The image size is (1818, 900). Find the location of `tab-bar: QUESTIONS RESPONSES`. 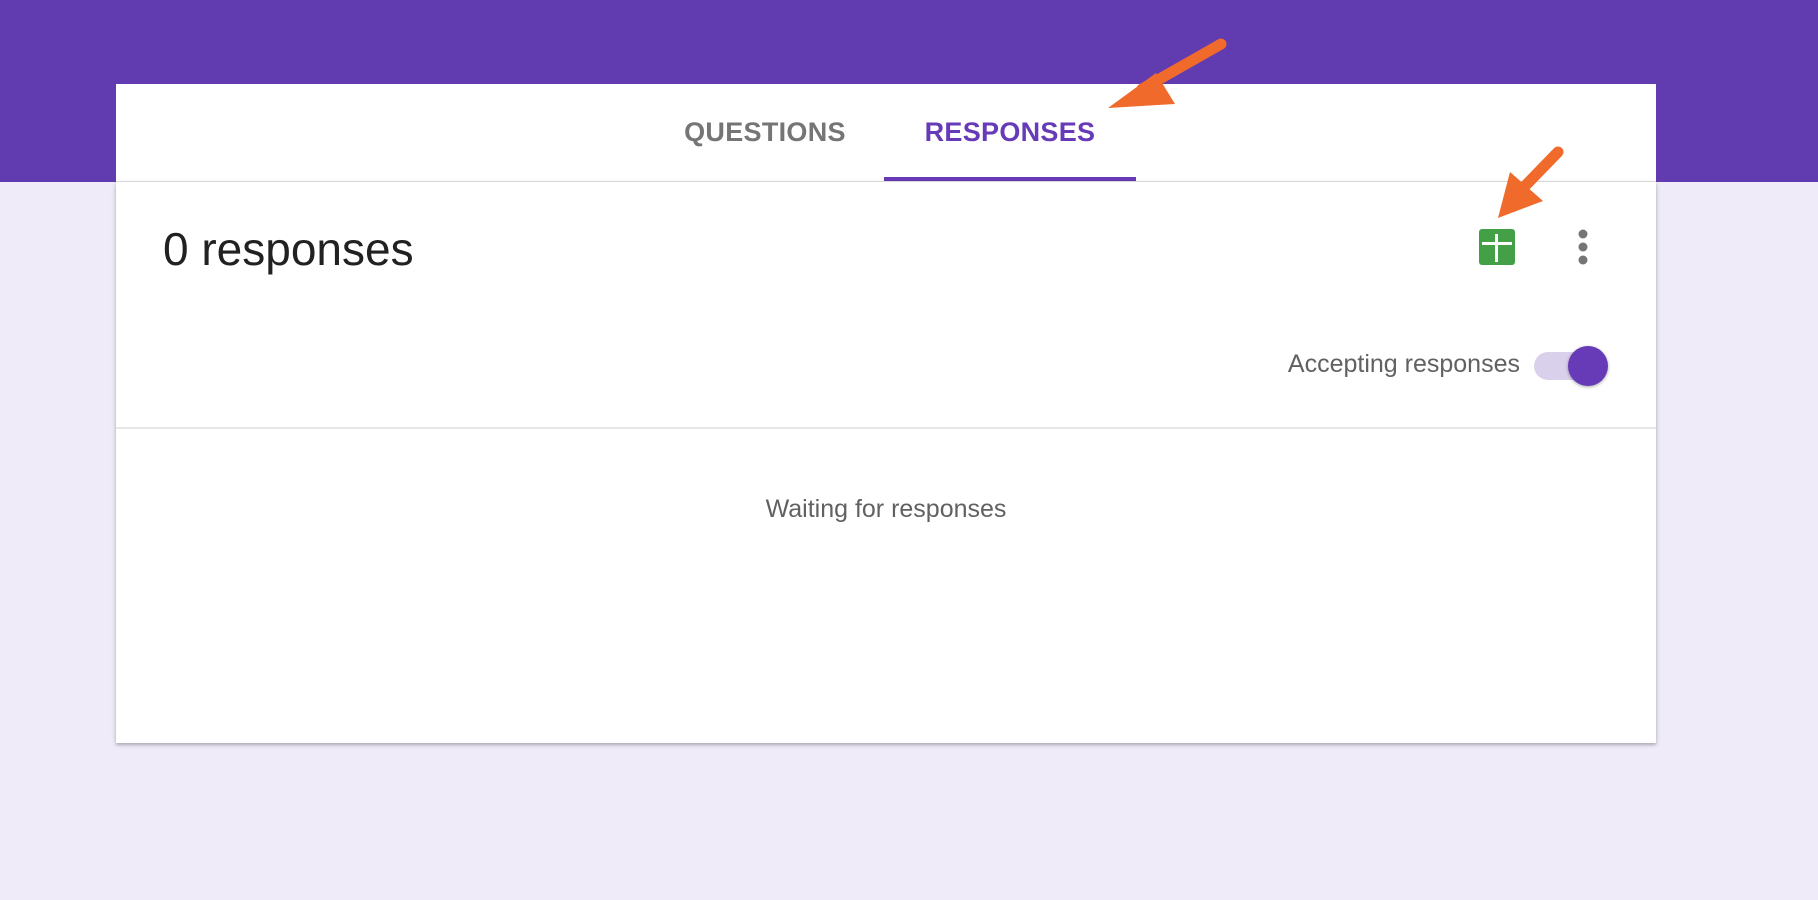

tab-bar: QUESTIONS RESPONSES is located at coordinates (886, 133).